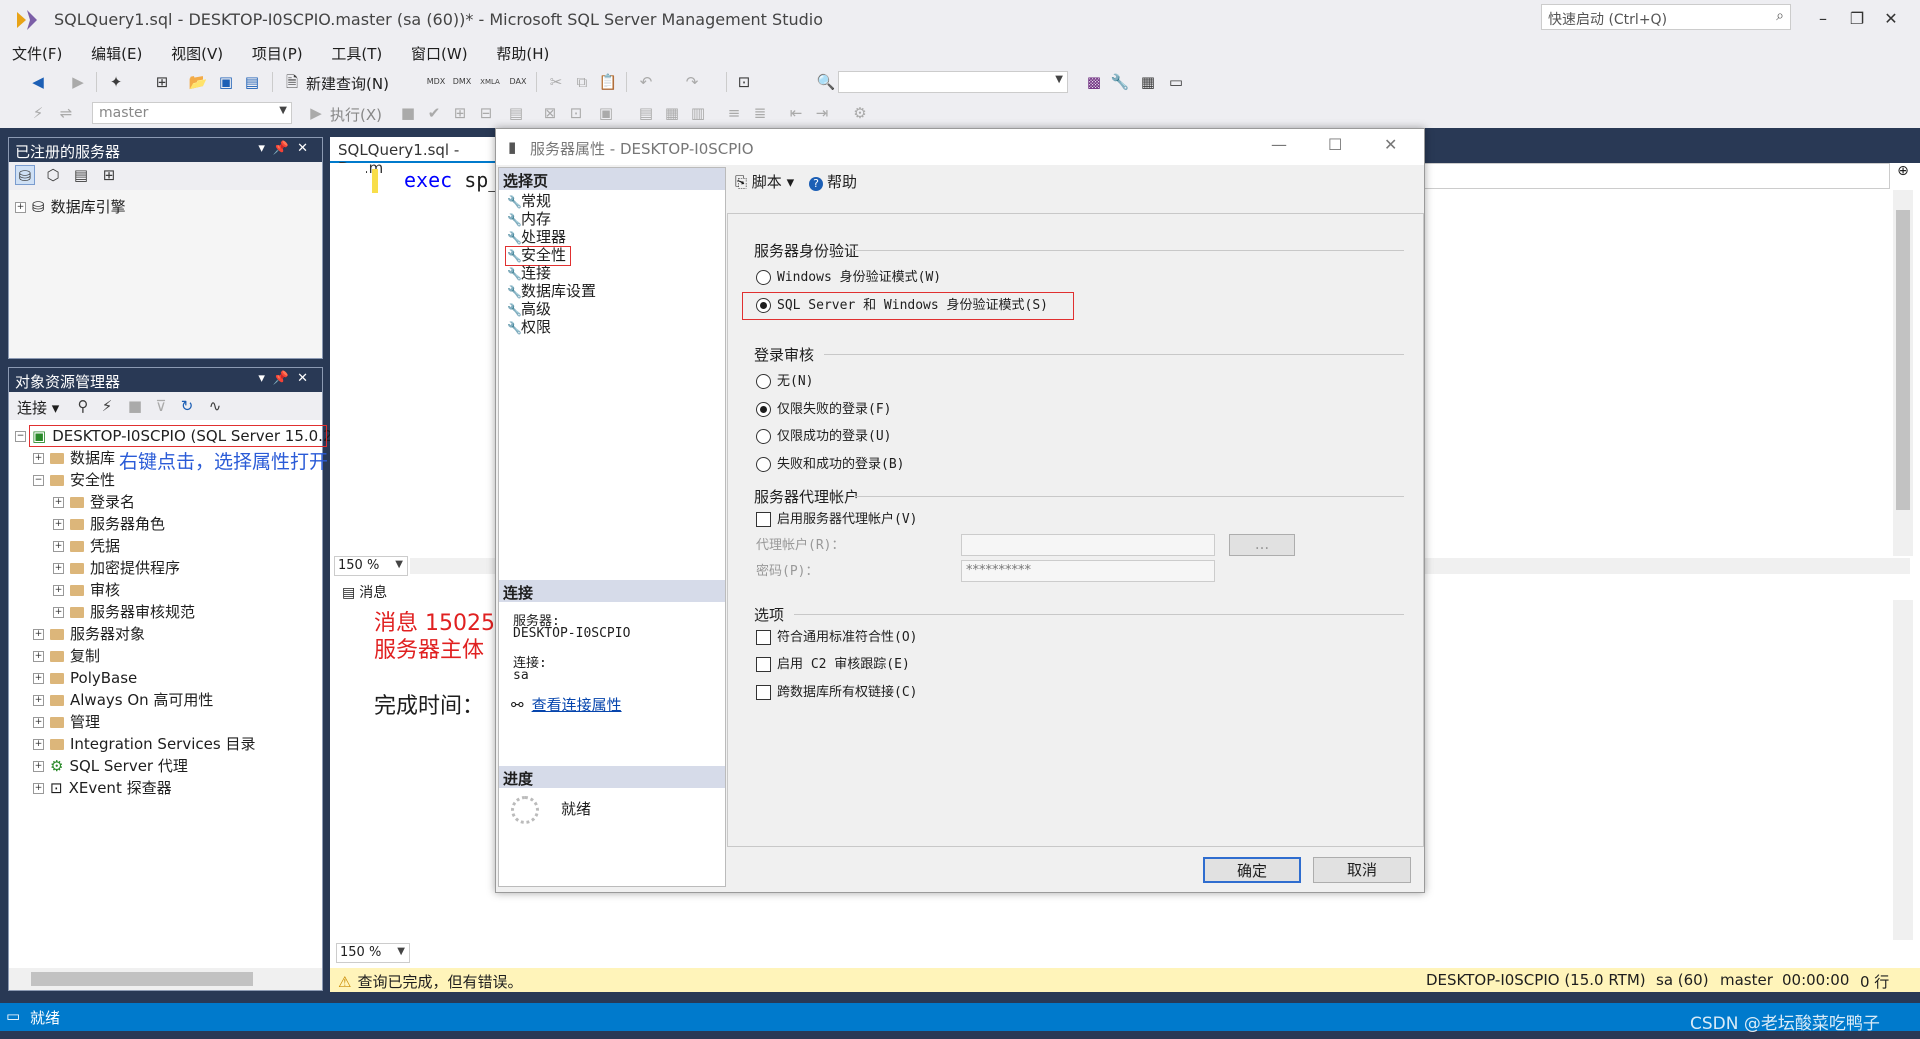 This screenshot has height=1039, width=1920. I want to click on analysis-services-icon: ⬡, so click(53, 175).